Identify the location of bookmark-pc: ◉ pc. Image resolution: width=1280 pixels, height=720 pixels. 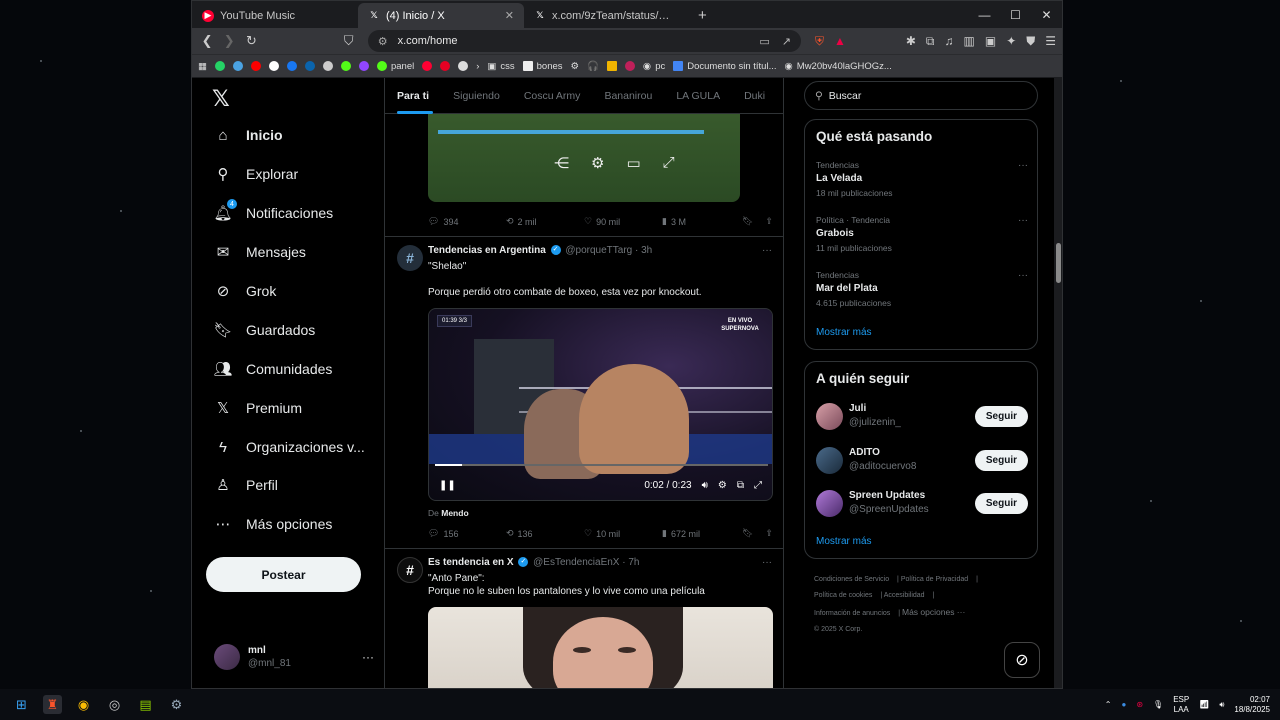
(654, 66).